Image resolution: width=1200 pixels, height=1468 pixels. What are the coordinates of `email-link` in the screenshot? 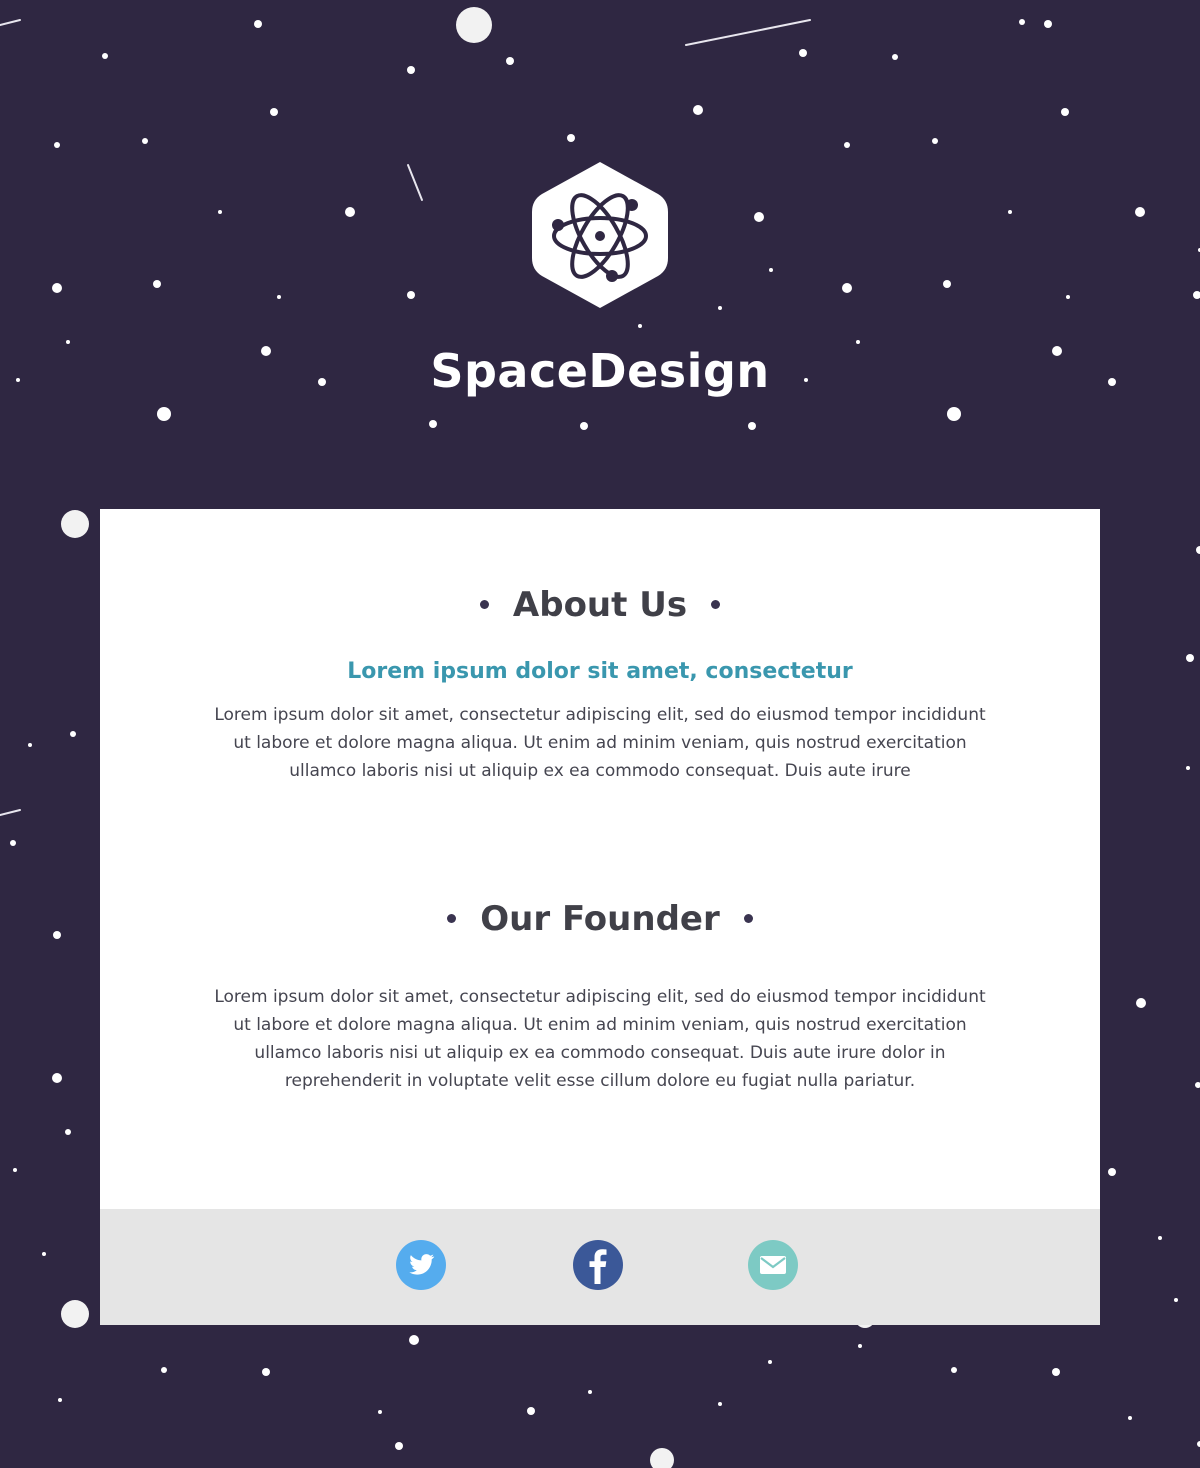 It's located at (773, 1265).